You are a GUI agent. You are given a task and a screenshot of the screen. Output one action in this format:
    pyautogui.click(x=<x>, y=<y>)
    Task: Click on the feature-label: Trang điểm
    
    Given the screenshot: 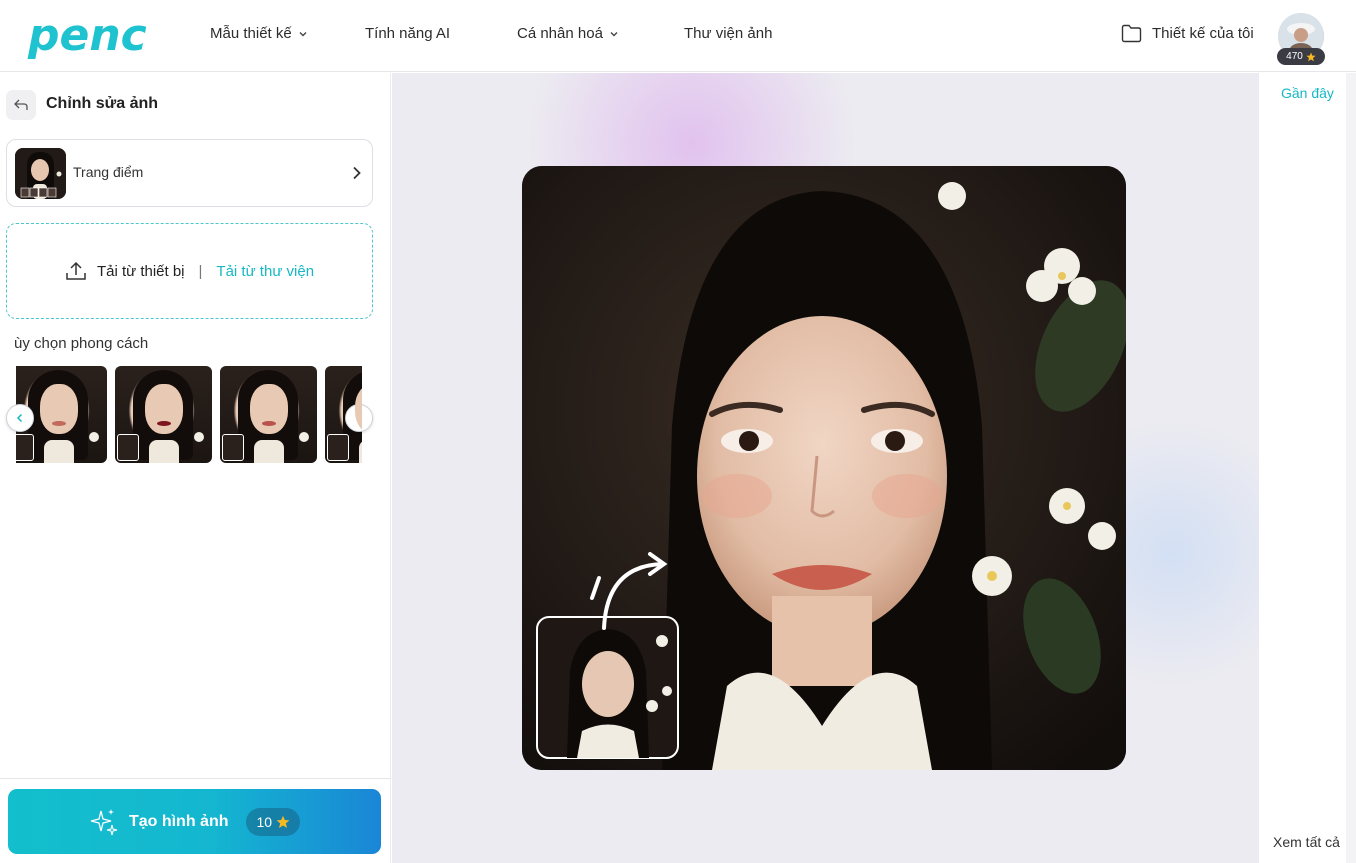 What is the action you would take?
    pyautogui.click(x=108, y=172)
    